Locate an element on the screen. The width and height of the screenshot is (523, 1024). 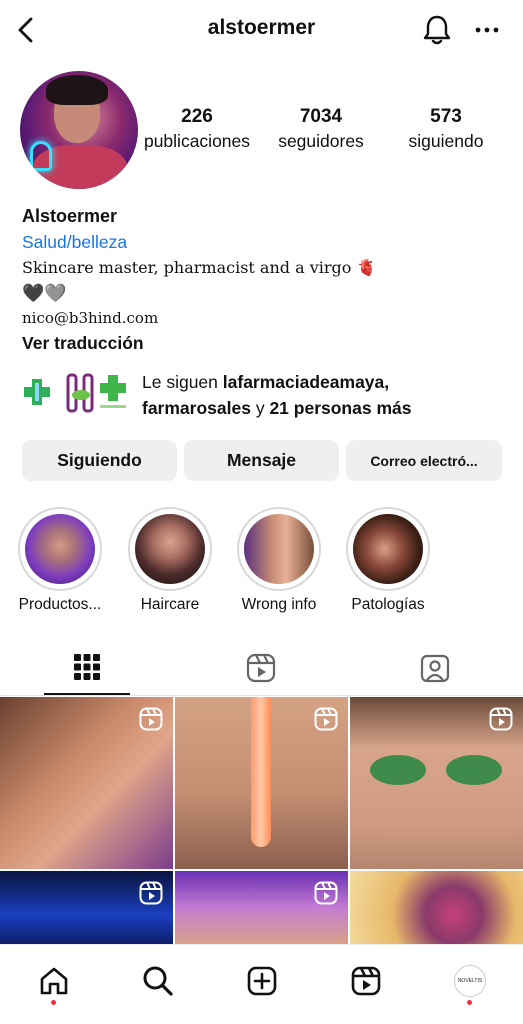
create-icon is located at coordinates (262, 981).